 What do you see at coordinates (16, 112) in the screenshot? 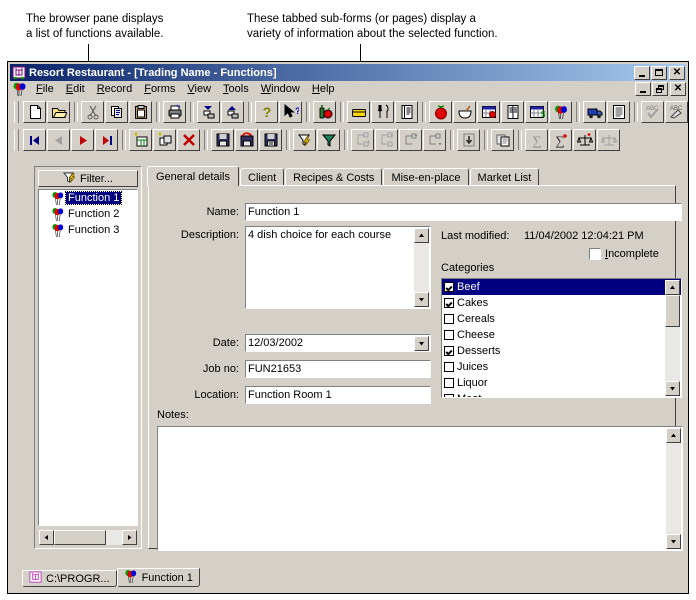
I see `toolbar-grip` at bounding box center [16, 112].